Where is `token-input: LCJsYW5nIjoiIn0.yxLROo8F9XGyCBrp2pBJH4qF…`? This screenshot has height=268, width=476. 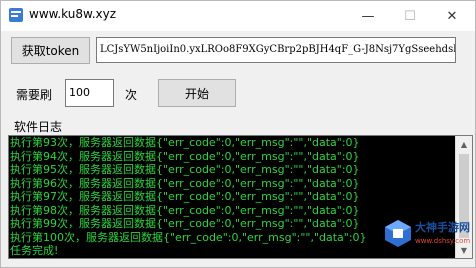
token-input: LCJsYW5nIjoiIn0.yxLROo8F9XGyCBrp2pBJH4qF… is located at coordinates (276, 50).